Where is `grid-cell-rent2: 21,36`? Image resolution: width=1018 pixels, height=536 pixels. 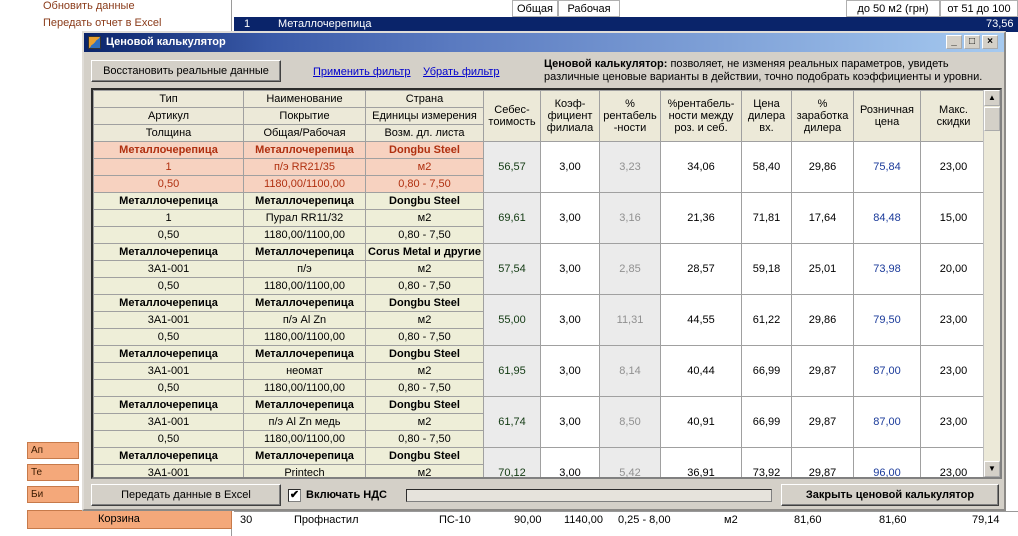
grid-cell-rent2: 21,36 is located at coordinates (701, 218).